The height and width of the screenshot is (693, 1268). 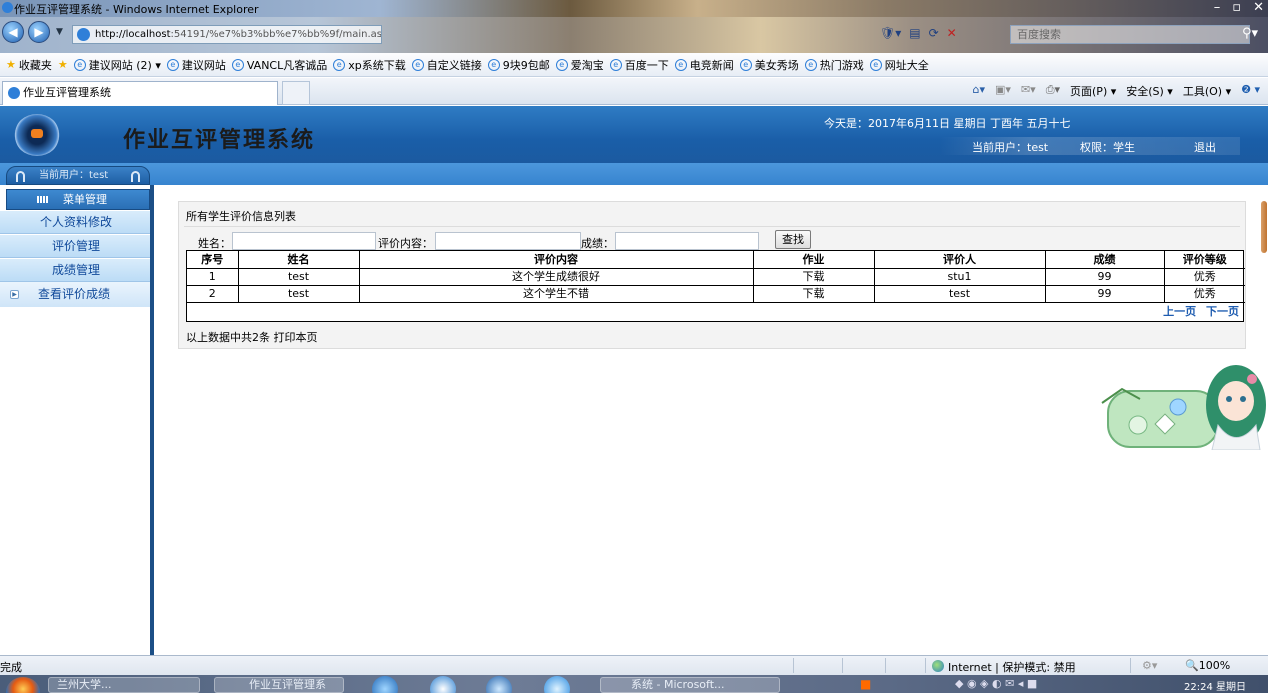 What do you see at coordinates (1264, 227) in the screenshot?
I see `scrollbar-thumb` at bounding box center [1264, 227].